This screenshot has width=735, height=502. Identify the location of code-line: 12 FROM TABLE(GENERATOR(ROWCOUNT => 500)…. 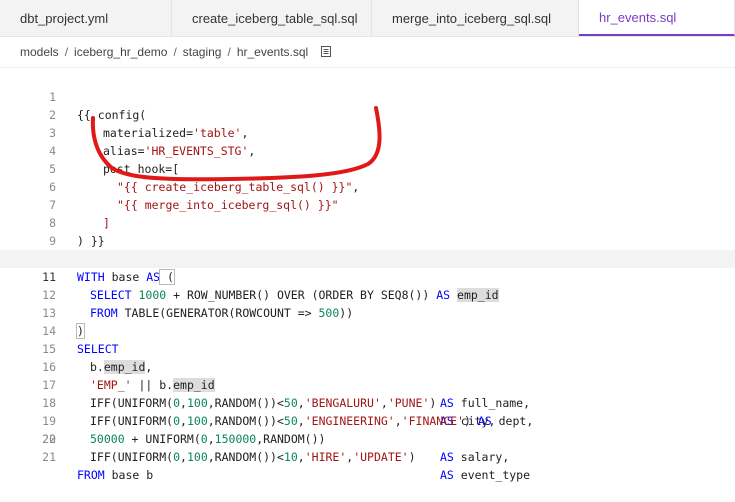
(367, 294).